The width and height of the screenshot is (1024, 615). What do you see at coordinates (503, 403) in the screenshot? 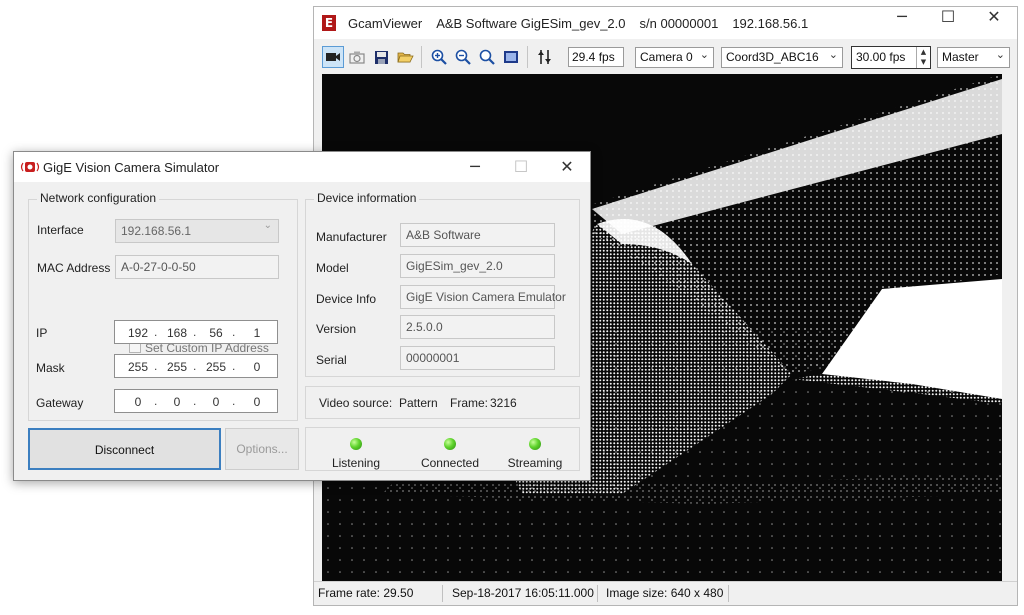
I see `frame-counter: 3216` at bounding box center [503, 403].